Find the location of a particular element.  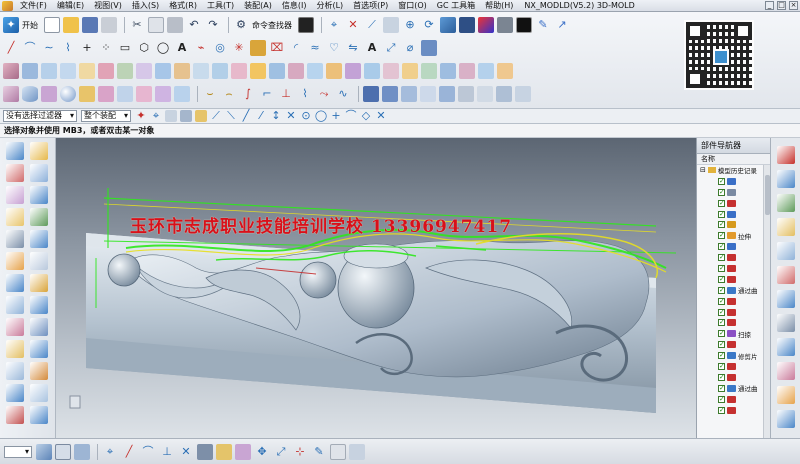

menu-item: 格式(R) is located at coordinates (183, 6).